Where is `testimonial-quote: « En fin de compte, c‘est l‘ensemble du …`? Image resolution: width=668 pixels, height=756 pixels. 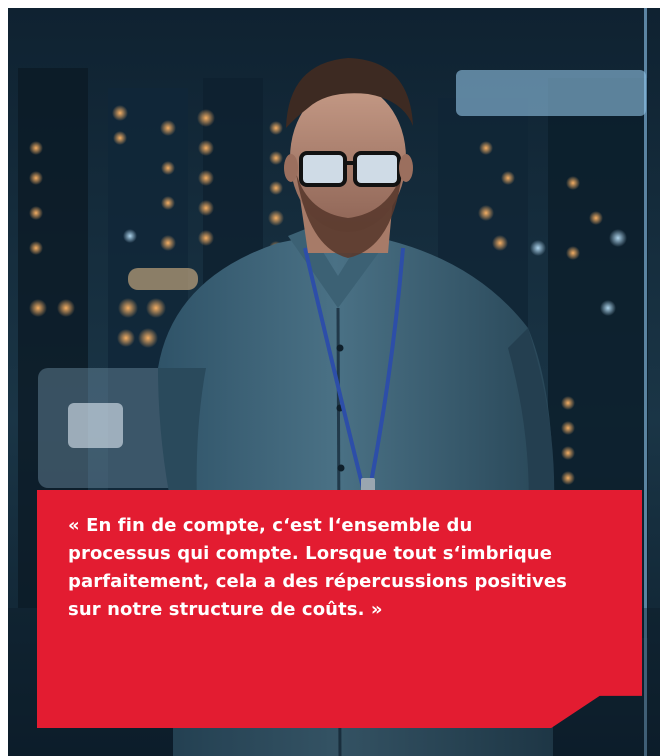
testimonial-quote: « En fin de compte, c‘est l‘ensemble du … is located at coordinates (348, 568).